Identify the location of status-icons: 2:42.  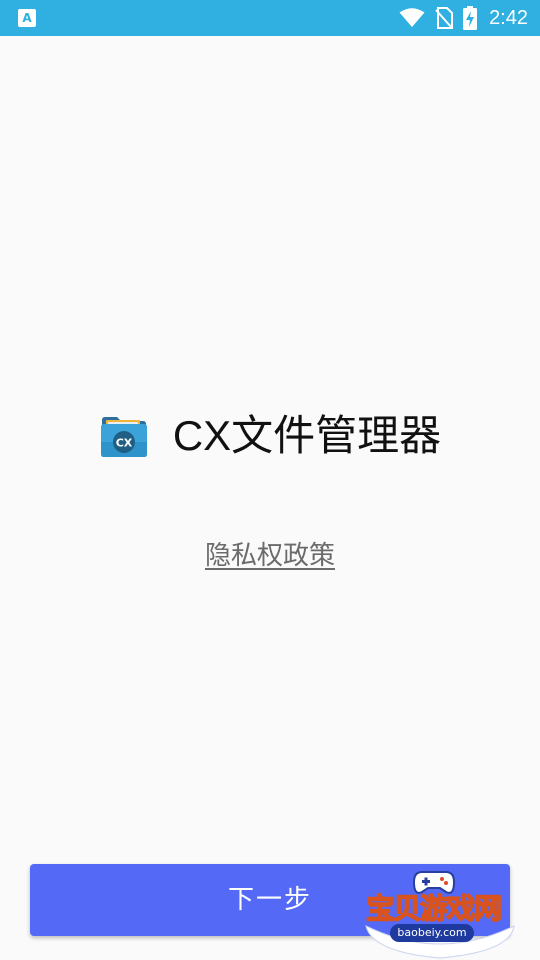
(463, 18).